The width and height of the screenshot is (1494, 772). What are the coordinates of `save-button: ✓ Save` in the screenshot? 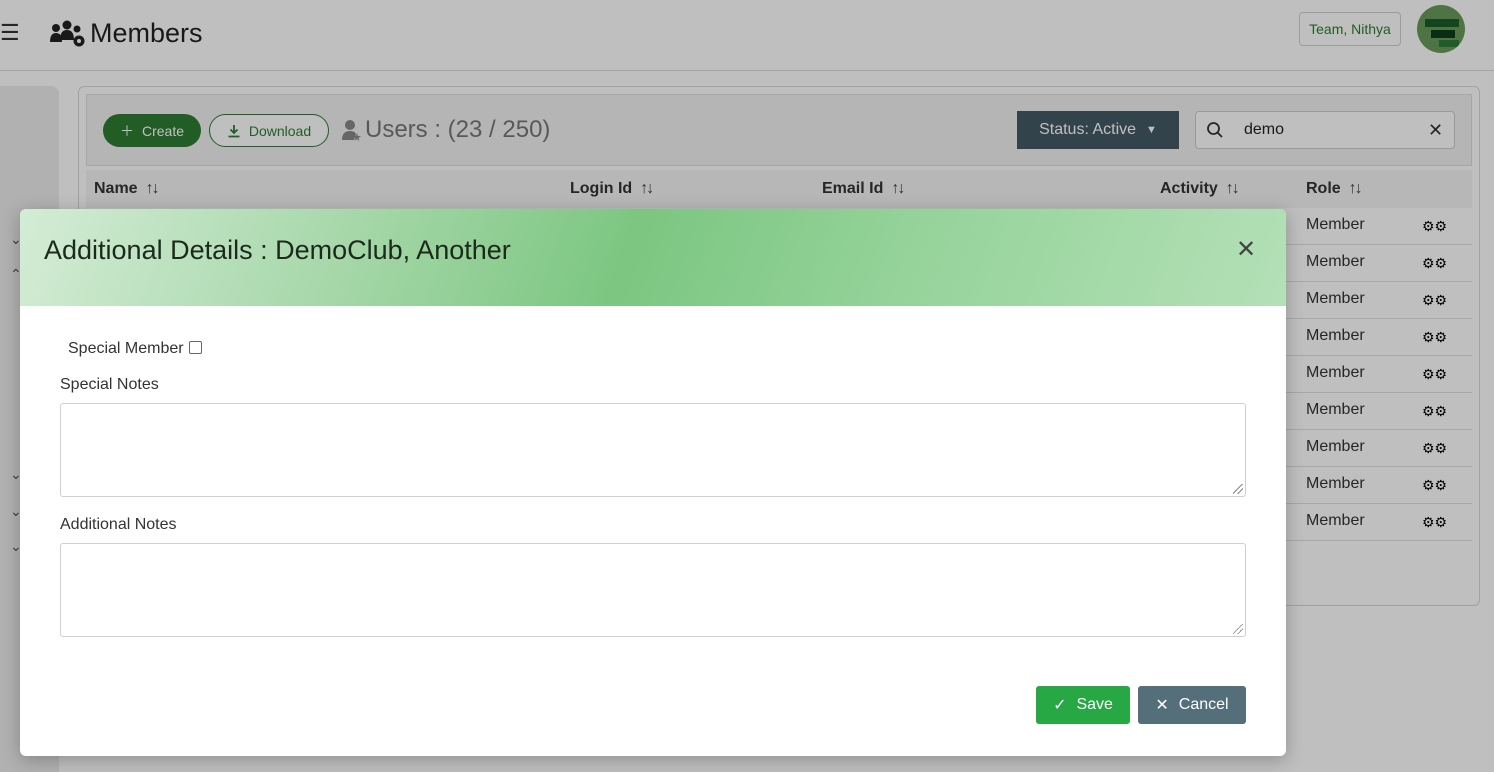 It's located at (1083, 705).